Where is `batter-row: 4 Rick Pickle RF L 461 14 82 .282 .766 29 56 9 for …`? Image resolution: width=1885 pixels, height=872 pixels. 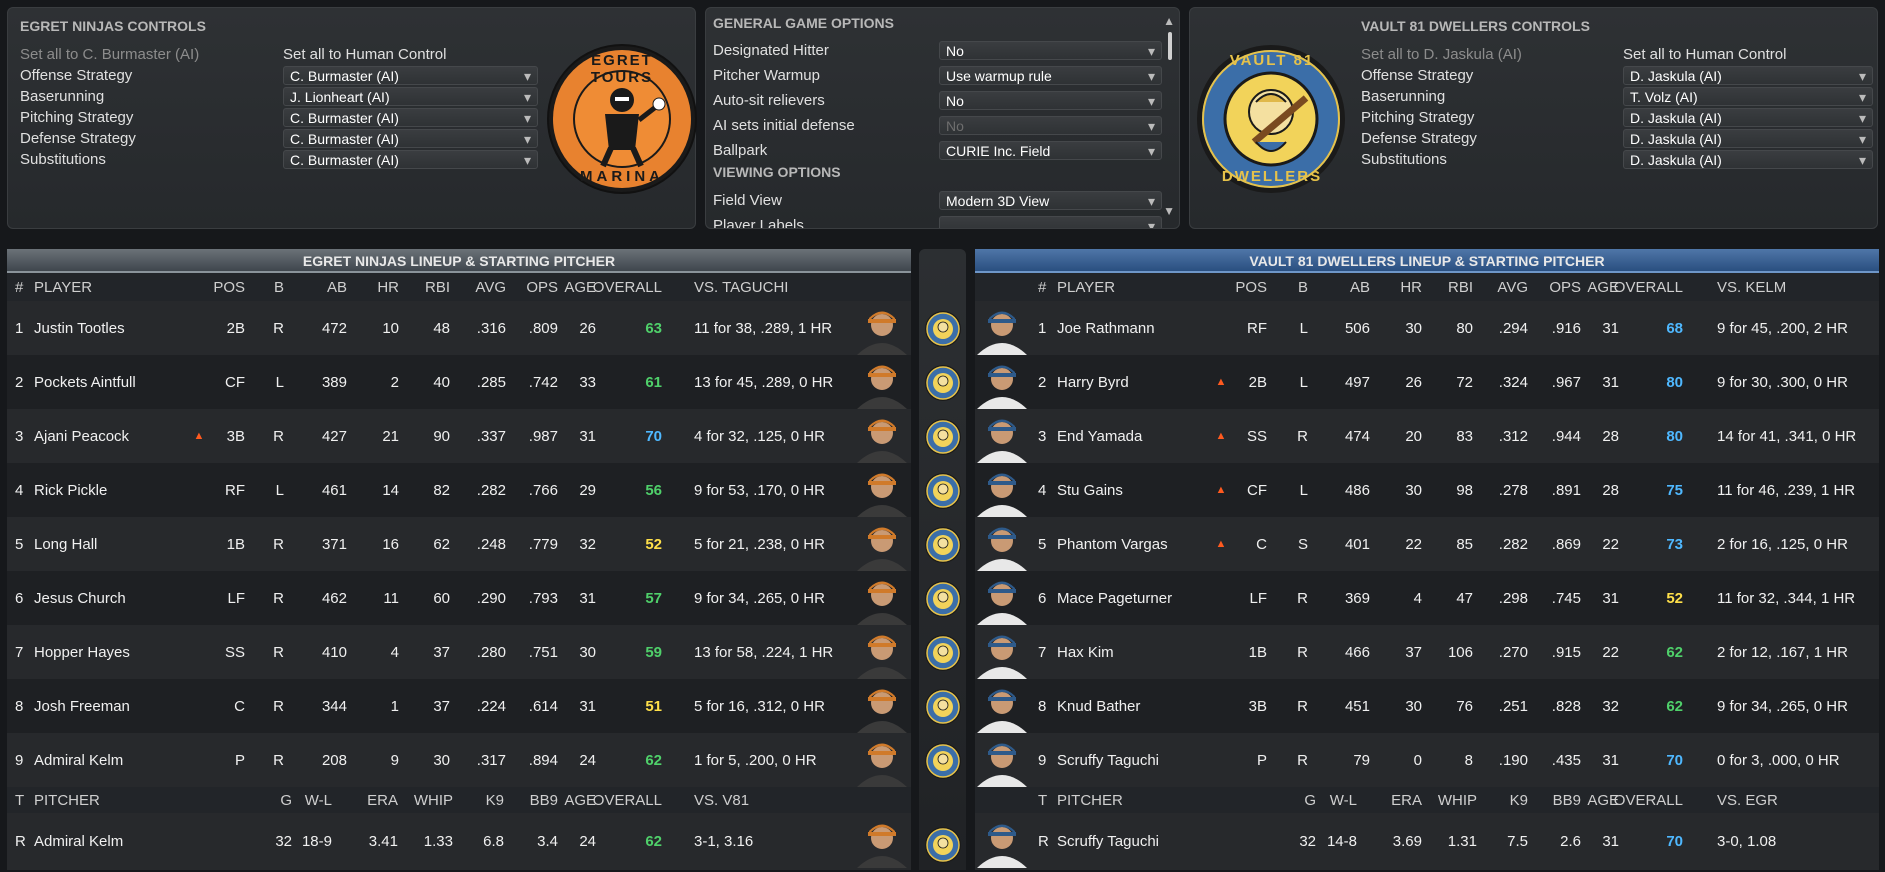 batter-row: 4 Rick Pickle RF L 461 14 82 .282 .766 29 56 9 for … is located at coordinates (459, 490).